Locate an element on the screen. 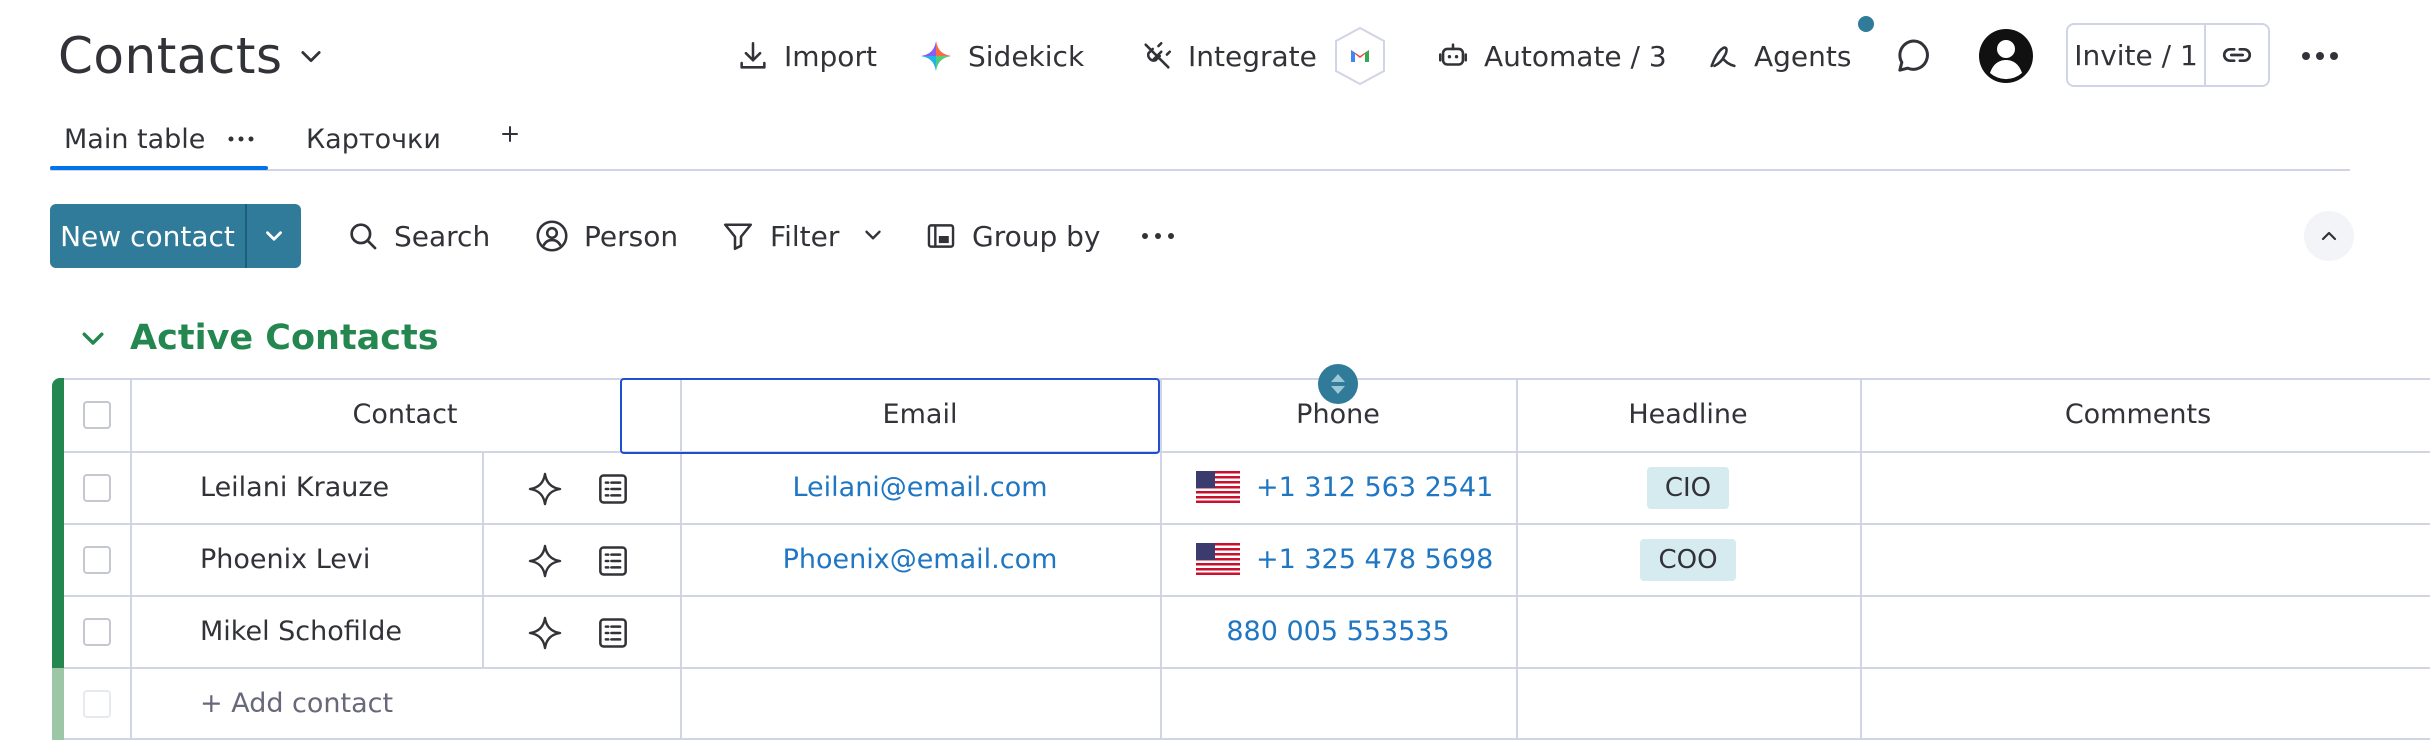 The height and width of the screenshot is (744, 2430). notification-dot is located at coordinates (1866, 24).